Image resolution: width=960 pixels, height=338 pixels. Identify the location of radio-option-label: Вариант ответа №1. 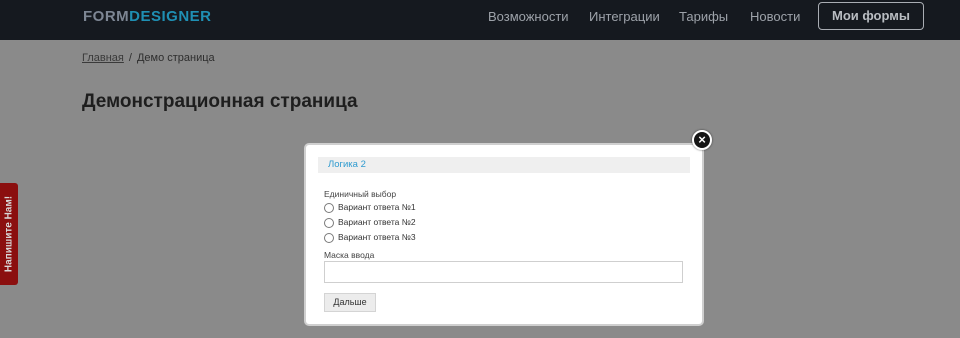
(377, 207).